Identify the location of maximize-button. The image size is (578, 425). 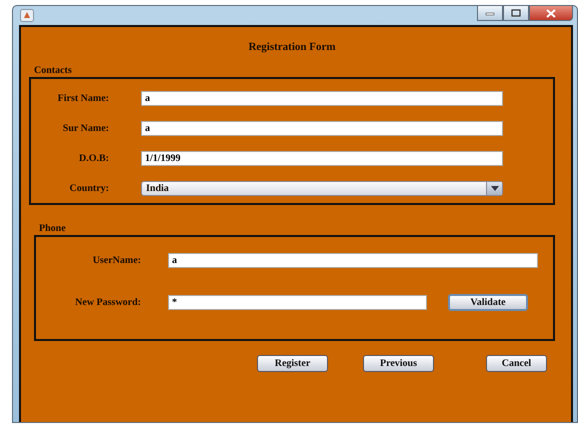
(516, 13).